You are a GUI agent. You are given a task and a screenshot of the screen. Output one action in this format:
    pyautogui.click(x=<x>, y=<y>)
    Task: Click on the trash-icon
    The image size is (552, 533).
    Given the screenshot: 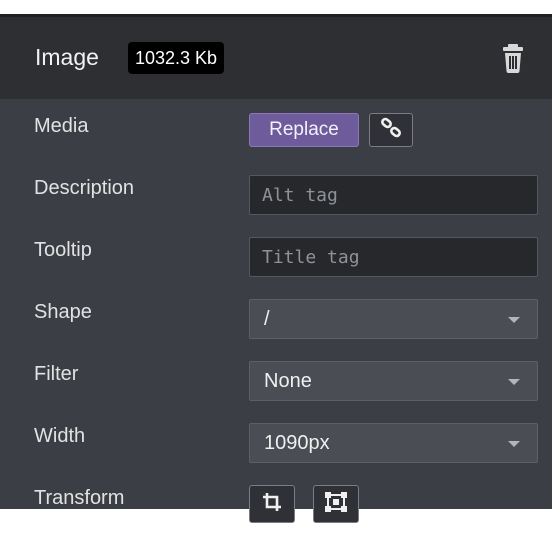 What is the action you would take?
    pyautogui.click(x=513, y=58)
    